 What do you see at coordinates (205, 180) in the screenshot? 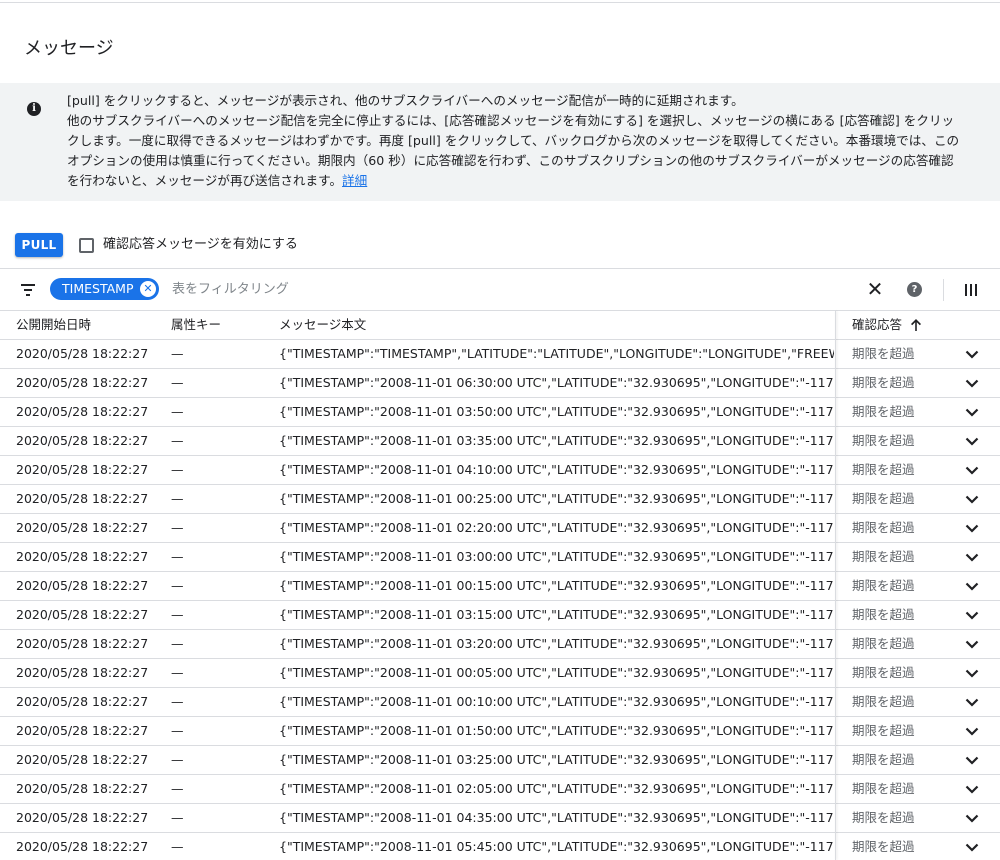
I see `info-line: を行わないと、メッセージが再び送信されます。` at bounding box center [205, 180].